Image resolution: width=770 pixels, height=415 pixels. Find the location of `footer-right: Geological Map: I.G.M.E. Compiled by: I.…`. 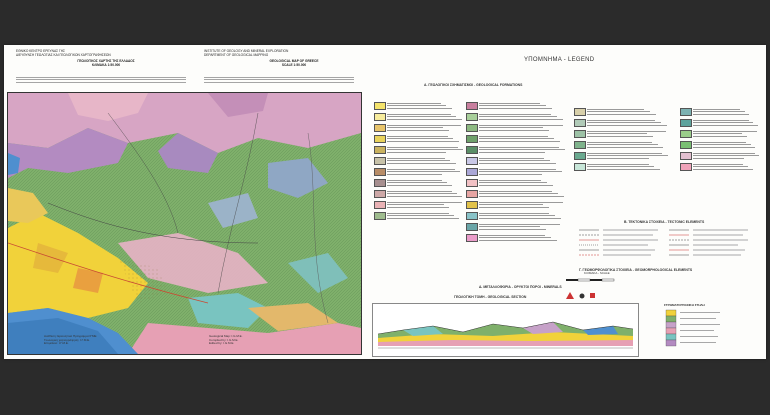

footer-right: Geological Map: I.G.M.E. Compiled by: I.… is located at coordinates (284, 340).